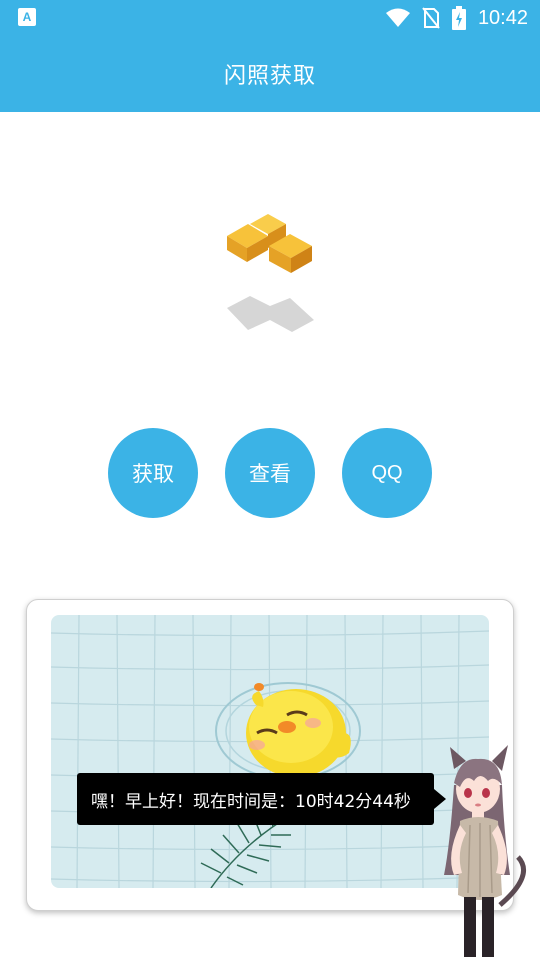 Image resolution: width=540 pixels, height=960 pixels. I want to click on app-bar: 闪照获取, so click(270, 74).